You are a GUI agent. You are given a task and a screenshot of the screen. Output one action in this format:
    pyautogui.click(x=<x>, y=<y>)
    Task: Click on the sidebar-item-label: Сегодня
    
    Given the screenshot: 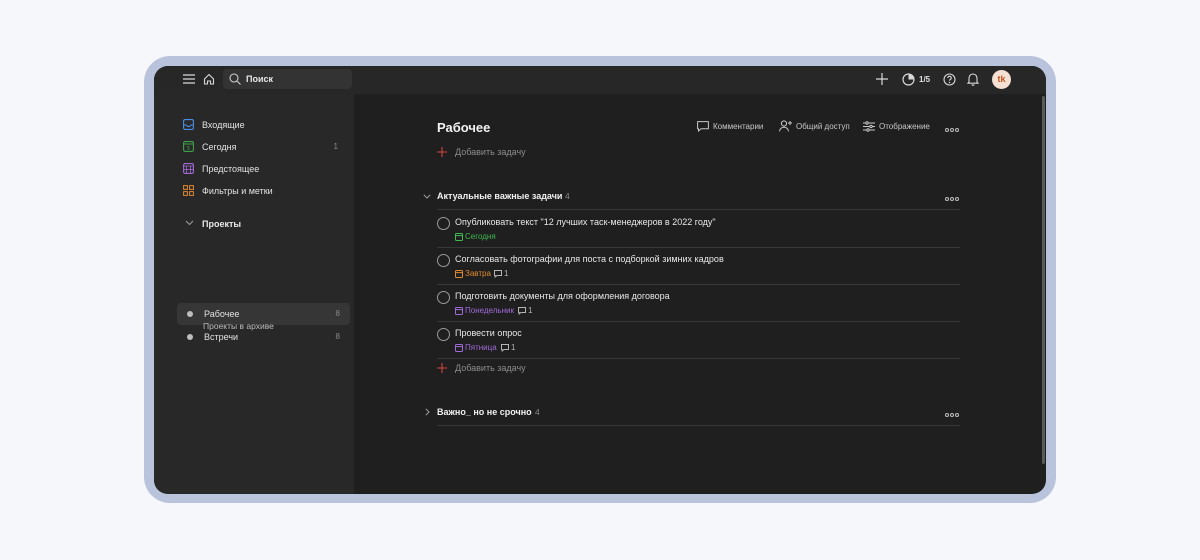 What is the action you would take?
    pyautogui.click(x=219, y=147)
    